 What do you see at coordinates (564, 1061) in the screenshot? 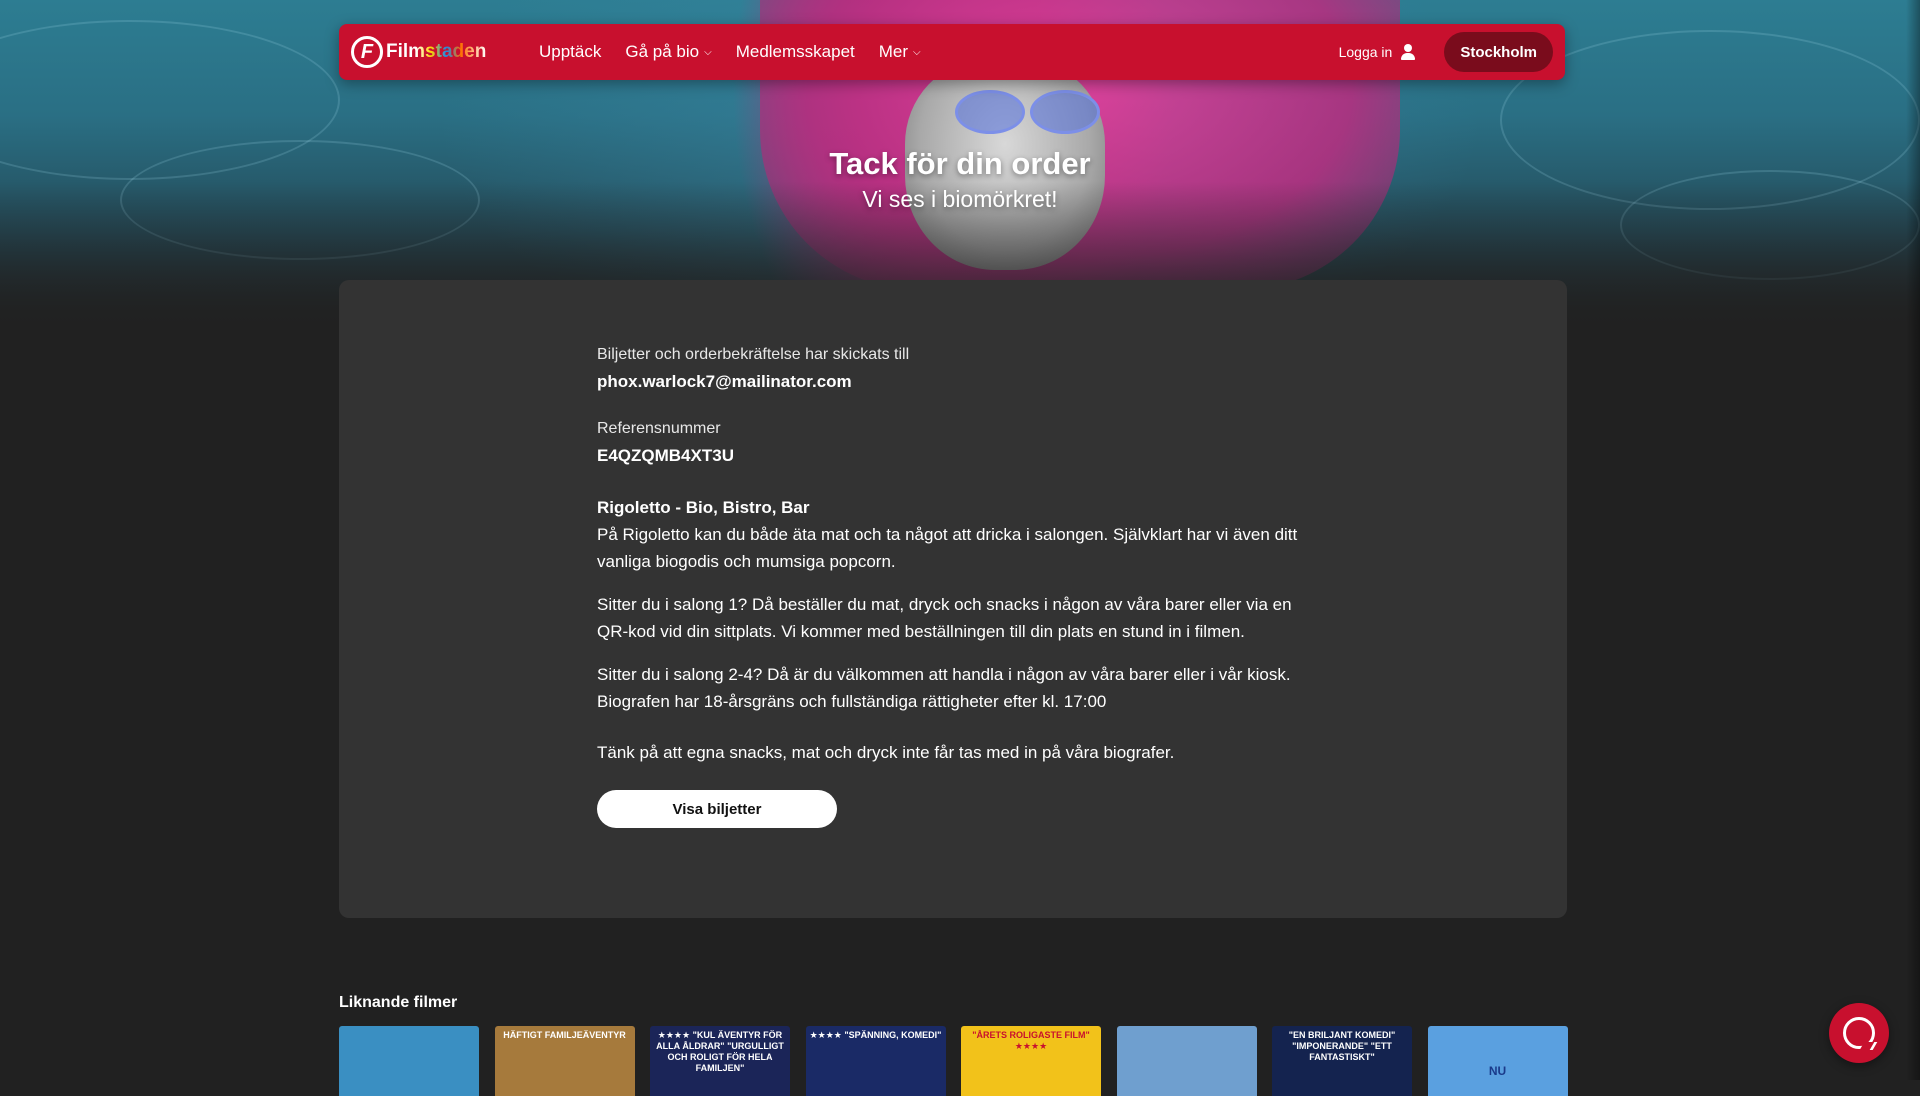
I see `movie-poster: HÄFTIGT FAMILJEÄVENTYR` at bounding box center [564, 1061].